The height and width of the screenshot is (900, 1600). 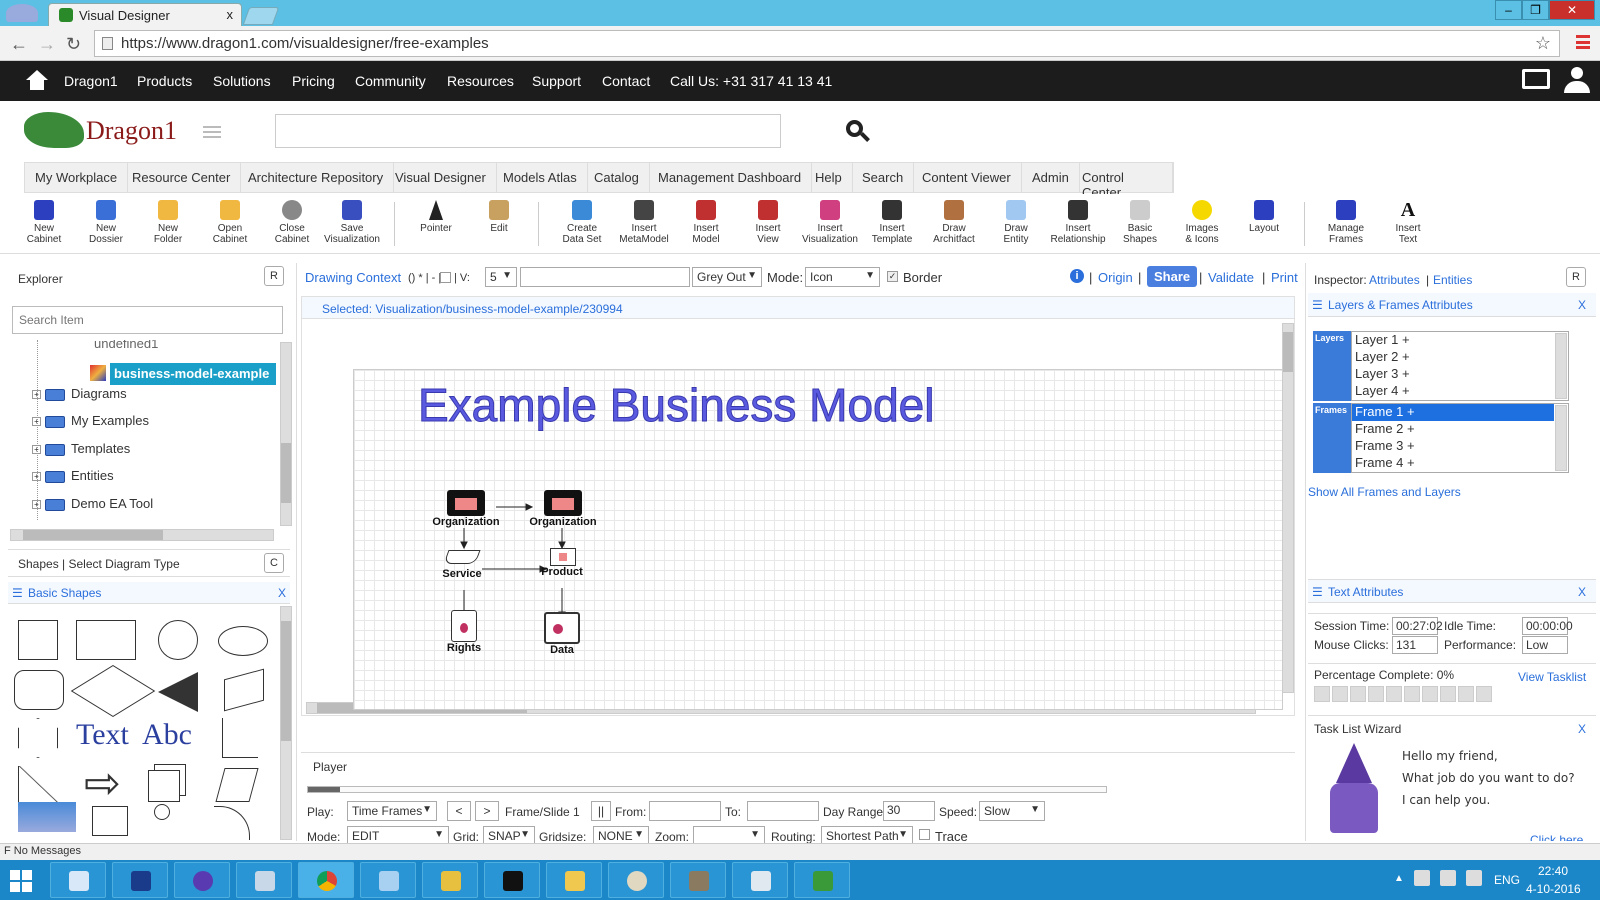 I want to click on site-logo: Dragon1, so click(x=131, y=131).